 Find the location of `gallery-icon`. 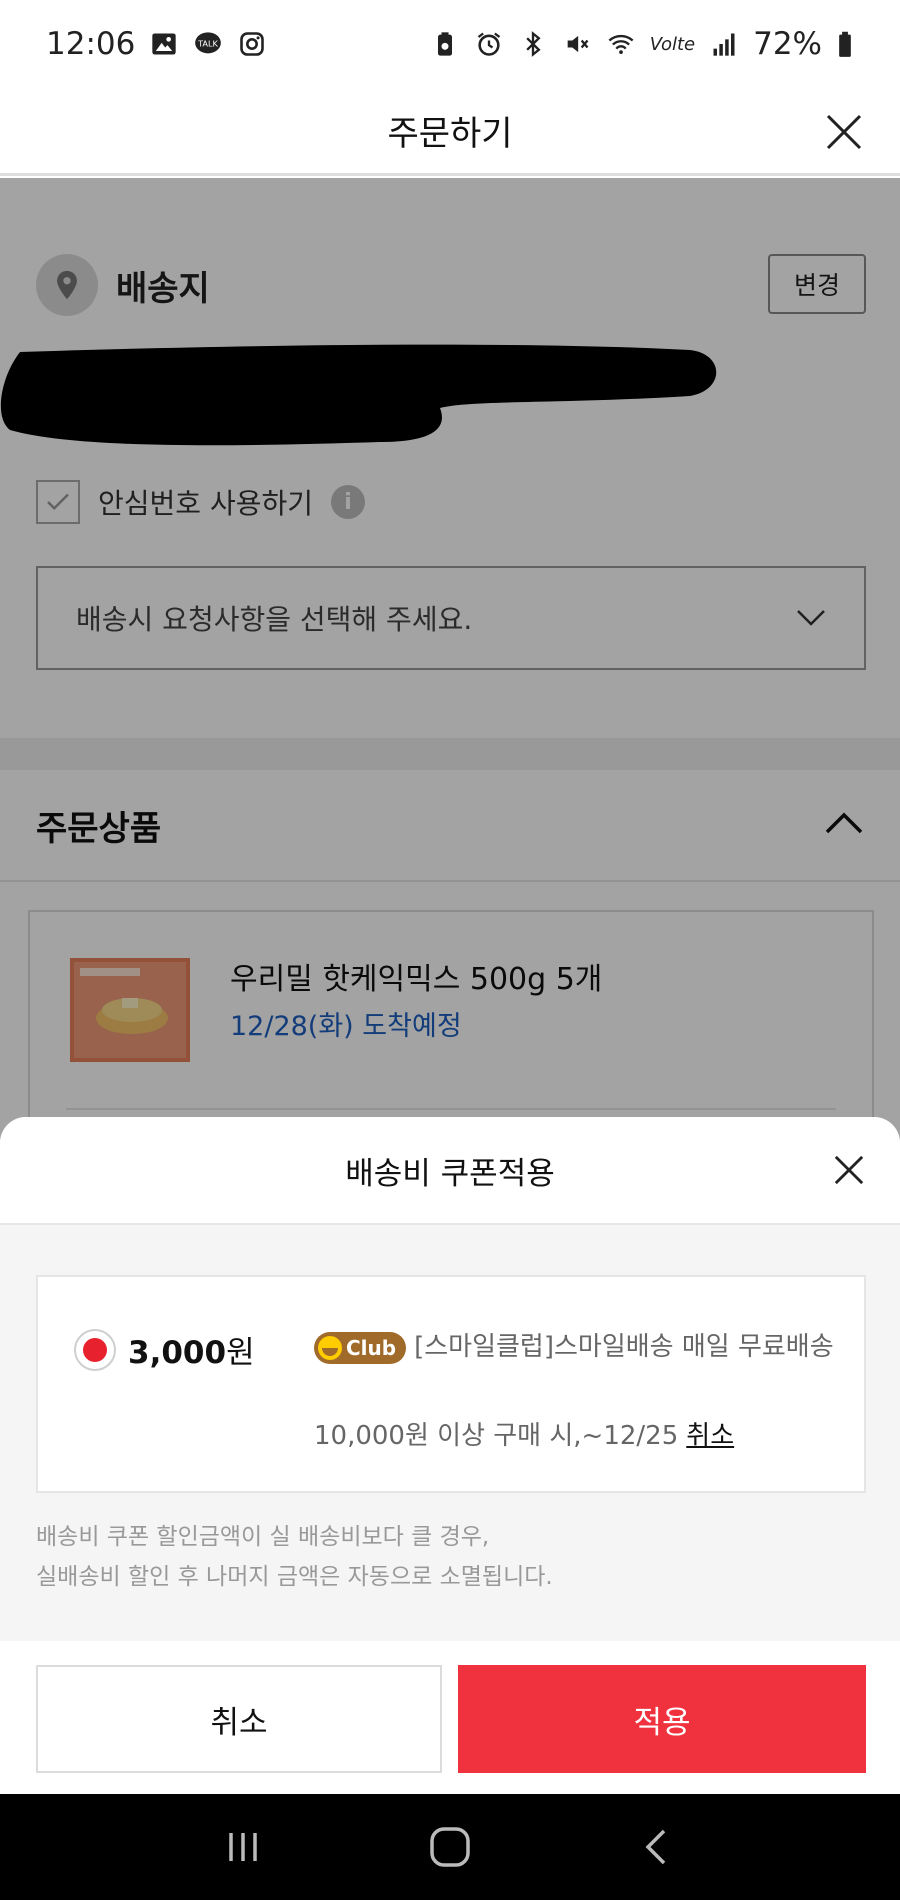

gallery-icon is located at coordinates (164, 44).